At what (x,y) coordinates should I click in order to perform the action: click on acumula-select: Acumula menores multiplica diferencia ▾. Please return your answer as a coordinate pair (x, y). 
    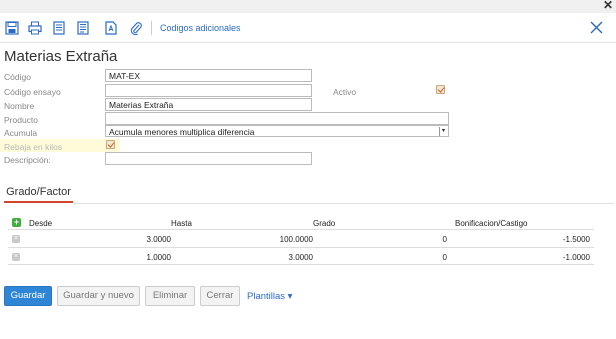
    Looking at the image, I should click on (277, 131).